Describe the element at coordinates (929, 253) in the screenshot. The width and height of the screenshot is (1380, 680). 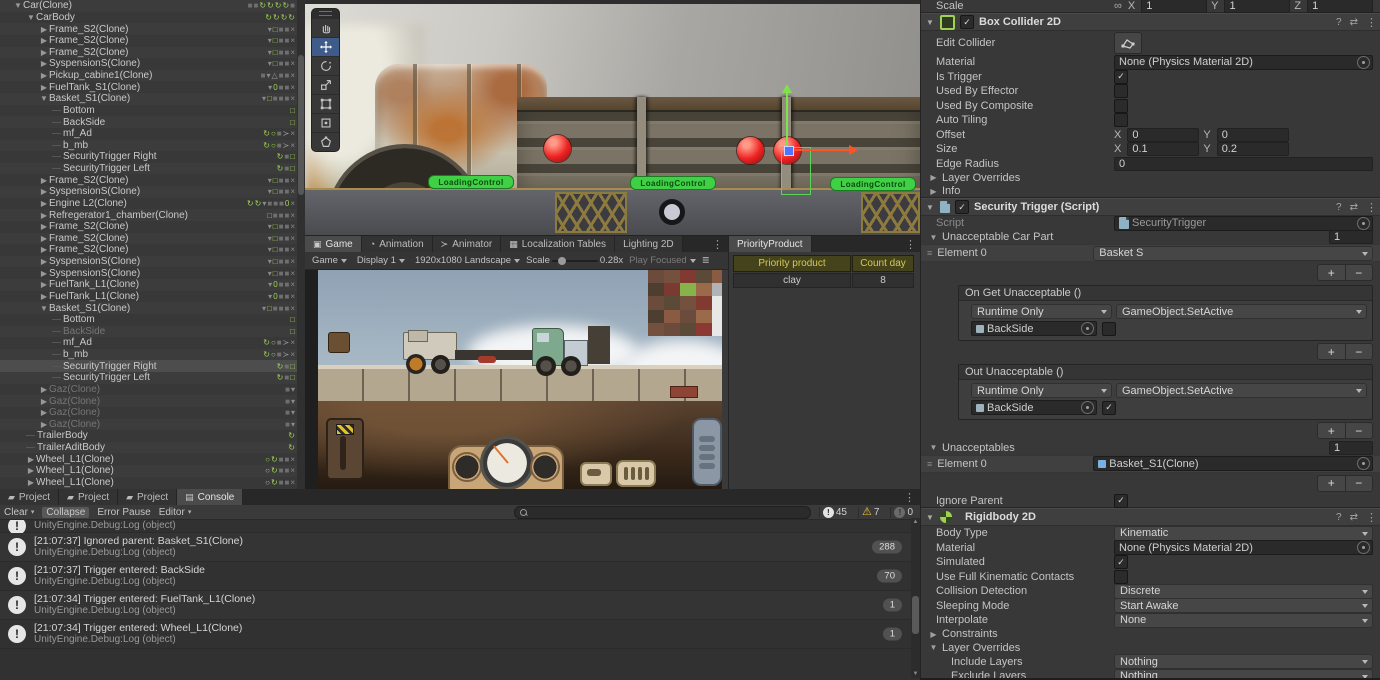
I see `drag-handle-icon: ≡` at that location.